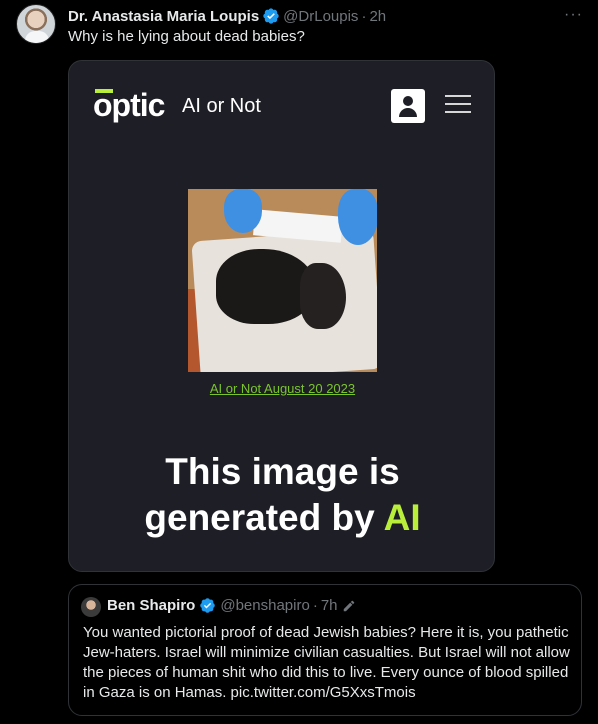 The image size is (598, 724). What do you see at coordinates (91, 607) in the screenshot?
I see `quote-author-avatar` at bounding box center [91, 607].